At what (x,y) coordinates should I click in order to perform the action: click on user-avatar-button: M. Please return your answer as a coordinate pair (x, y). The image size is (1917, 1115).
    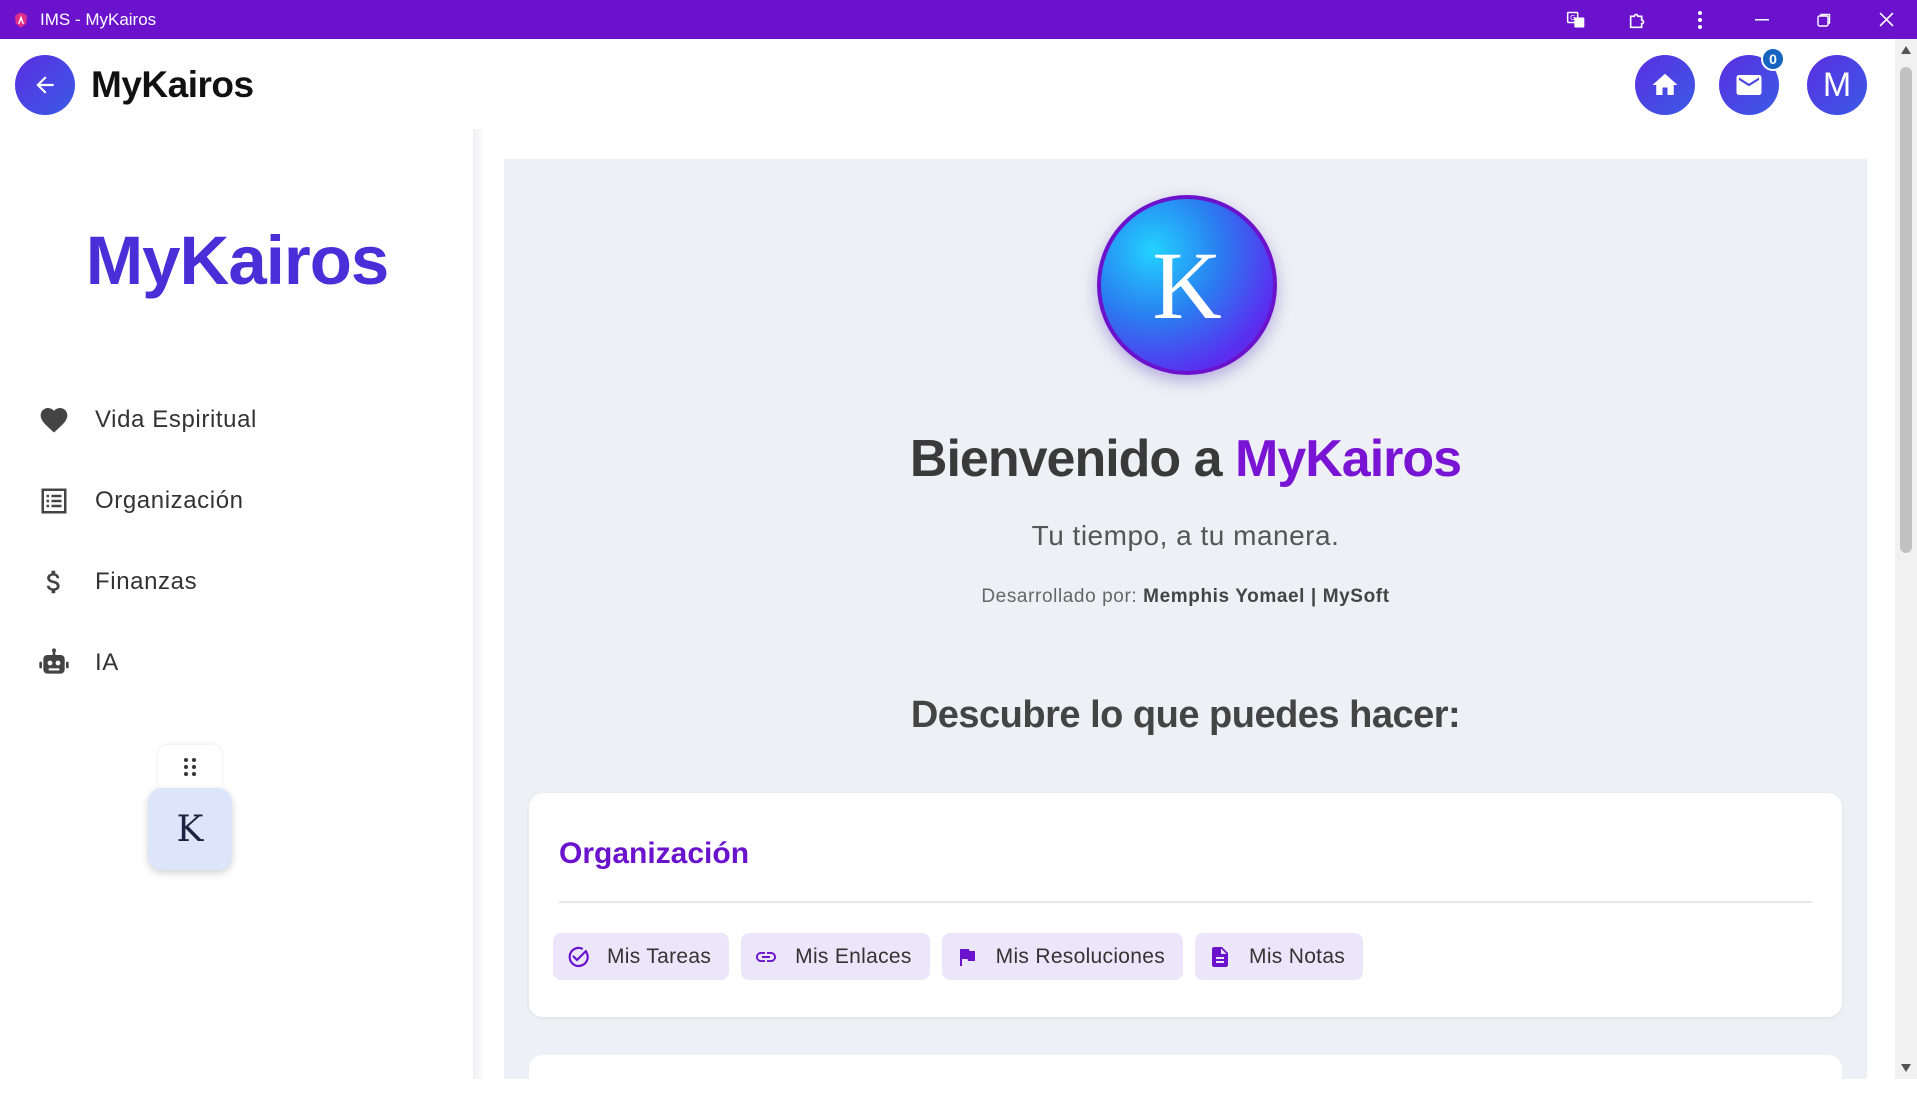
    Looking at the image, I should click on (1837, 85).